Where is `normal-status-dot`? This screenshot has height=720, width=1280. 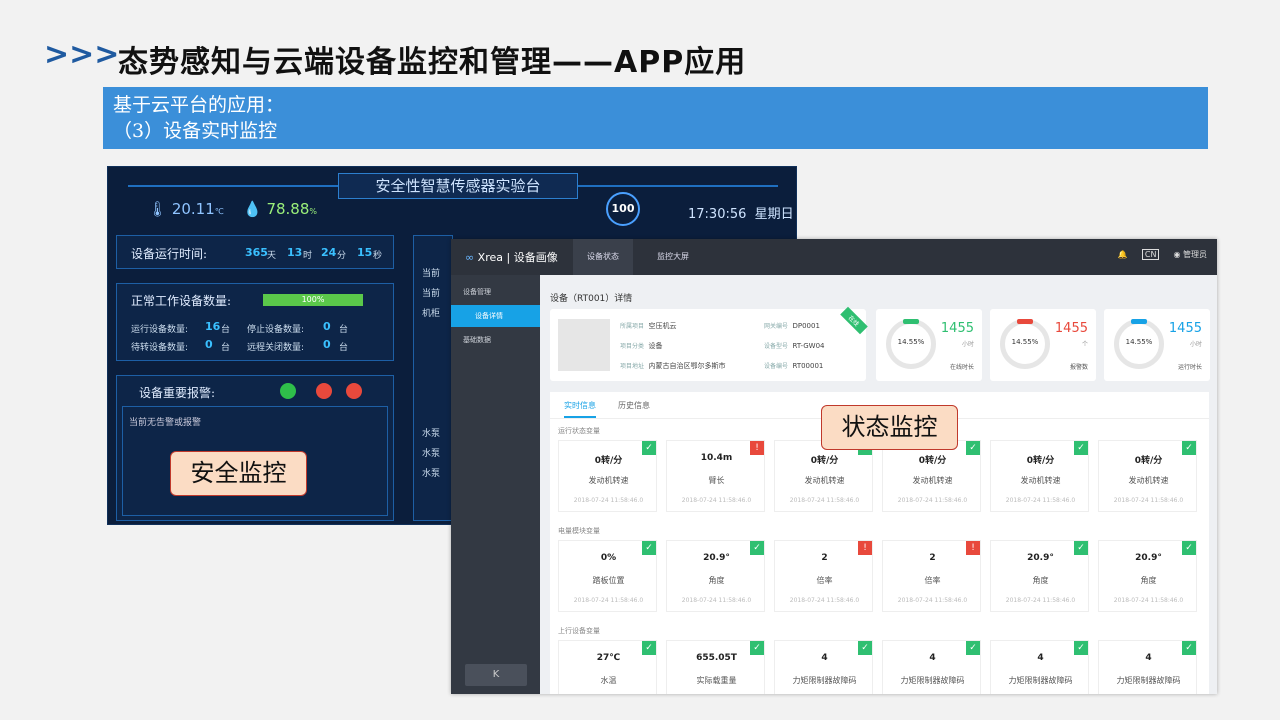
normal-status-dot is located at coordinates (288, 391).